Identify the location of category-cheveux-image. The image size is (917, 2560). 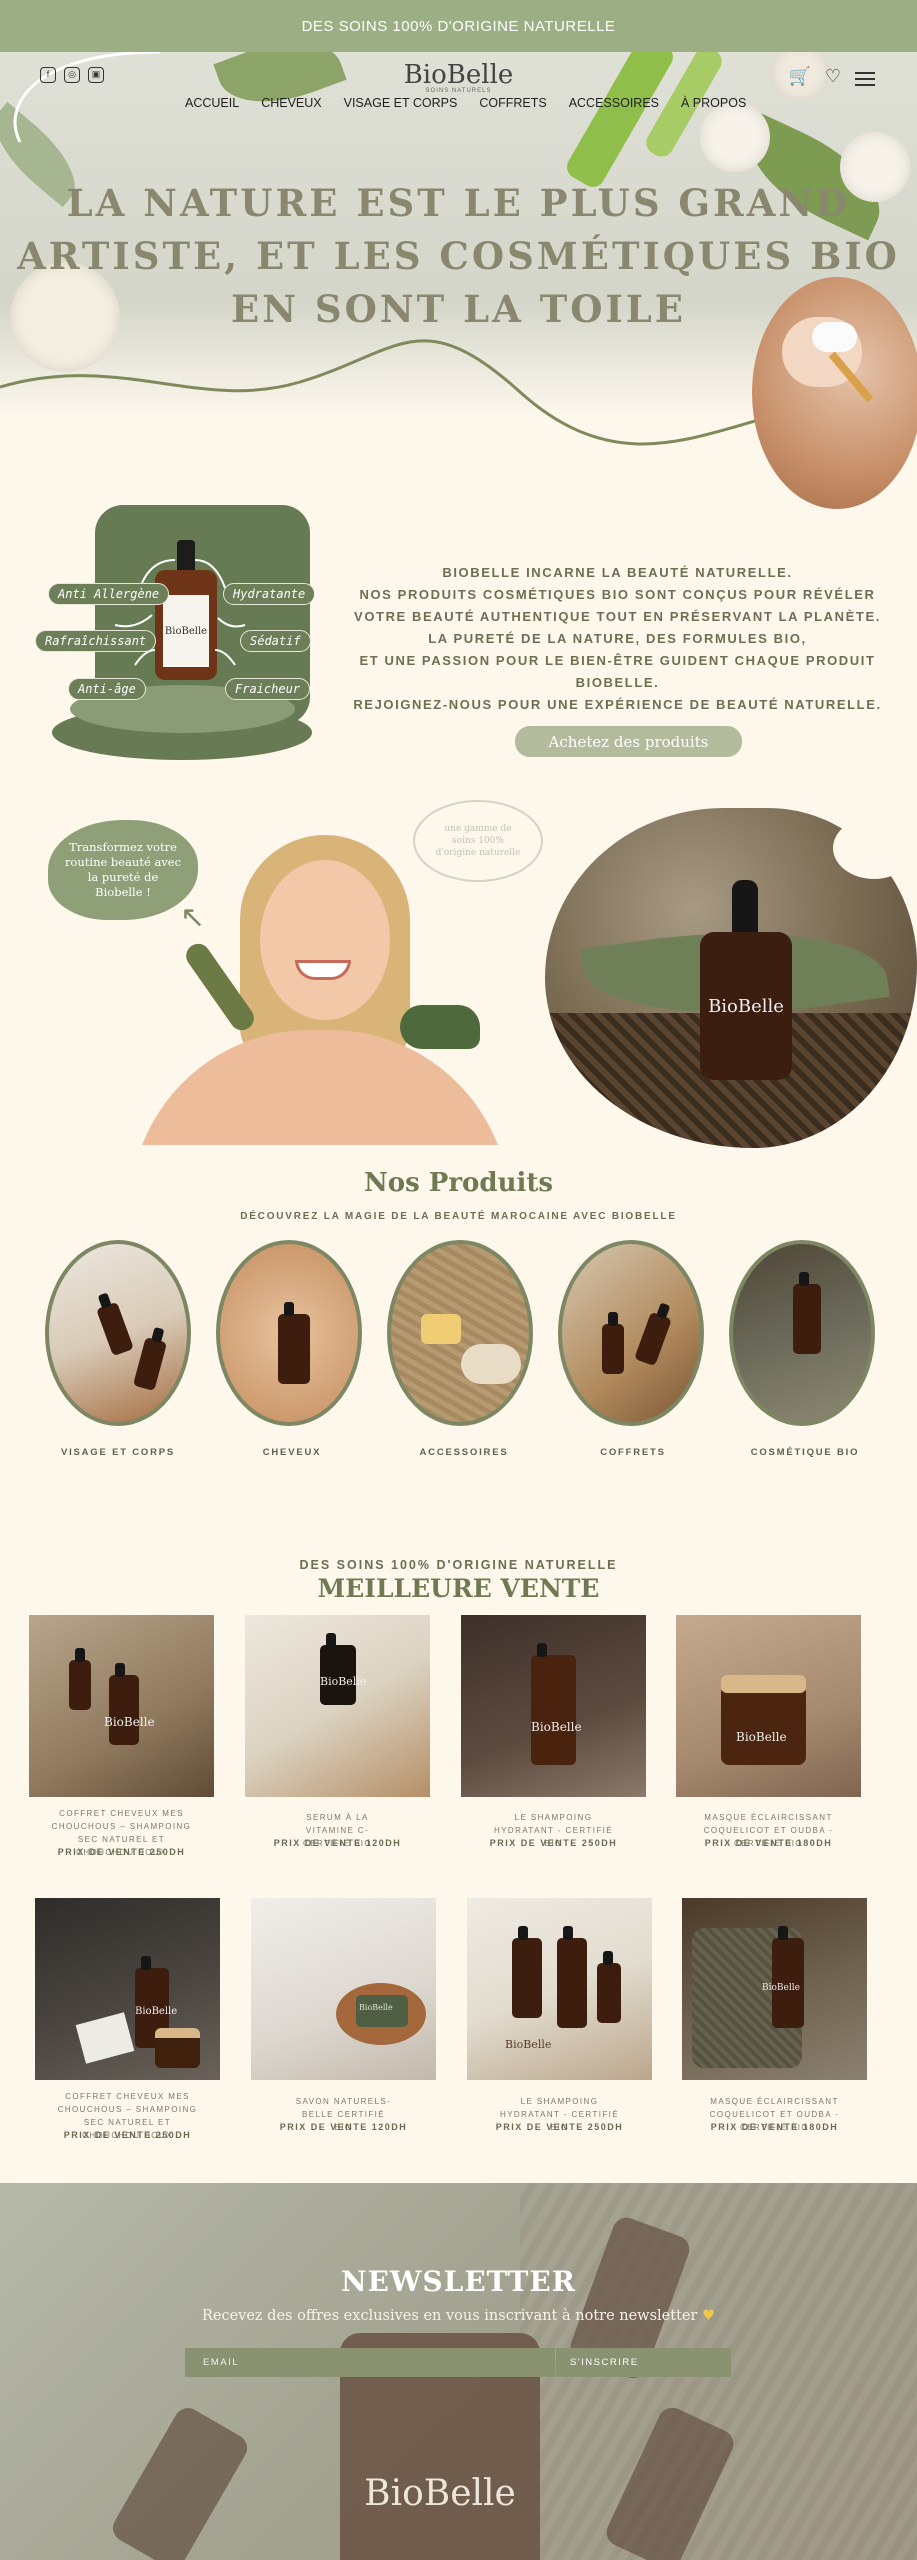
(289, 1333).